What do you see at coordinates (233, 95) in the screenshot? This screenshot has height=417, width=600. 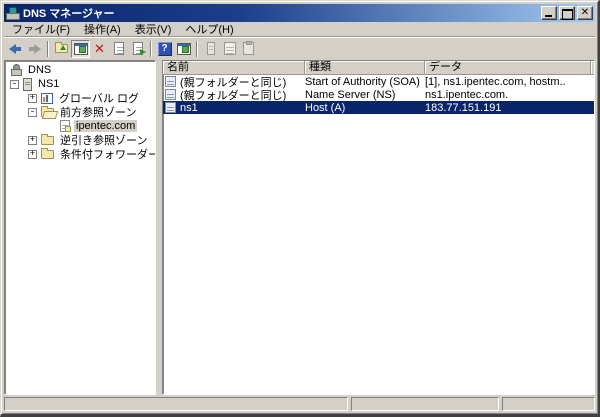 I see `record-name: (親フォルダーと同じ)` at bounding box center [233, 95].